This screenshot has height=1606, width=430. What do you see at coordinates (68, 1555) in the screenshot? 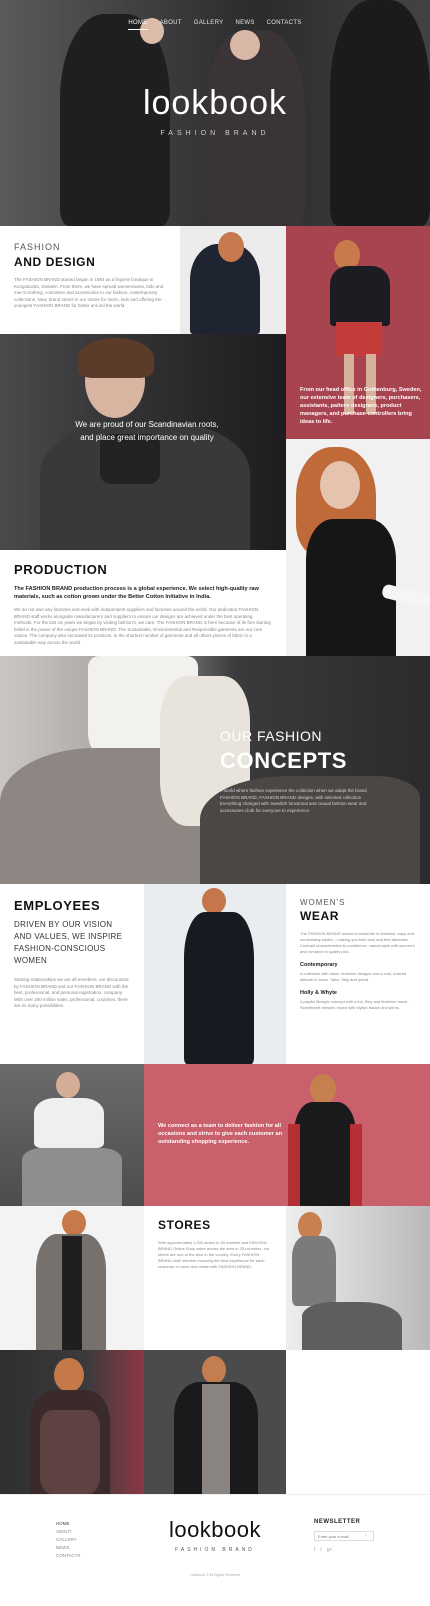
I see `footer-link-contacts: CONTACTS` at bounding box center [68, 1555].